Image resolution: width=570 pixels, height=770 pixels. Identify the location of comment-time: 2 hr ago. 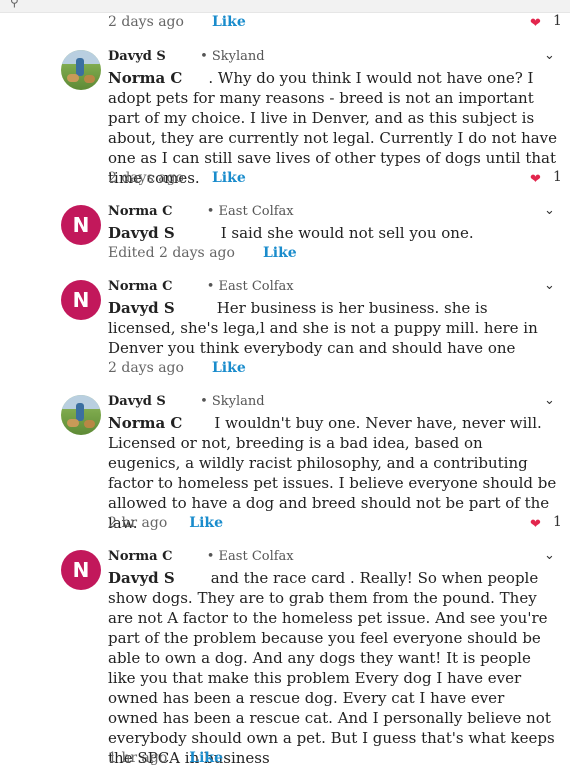
(138, 523).